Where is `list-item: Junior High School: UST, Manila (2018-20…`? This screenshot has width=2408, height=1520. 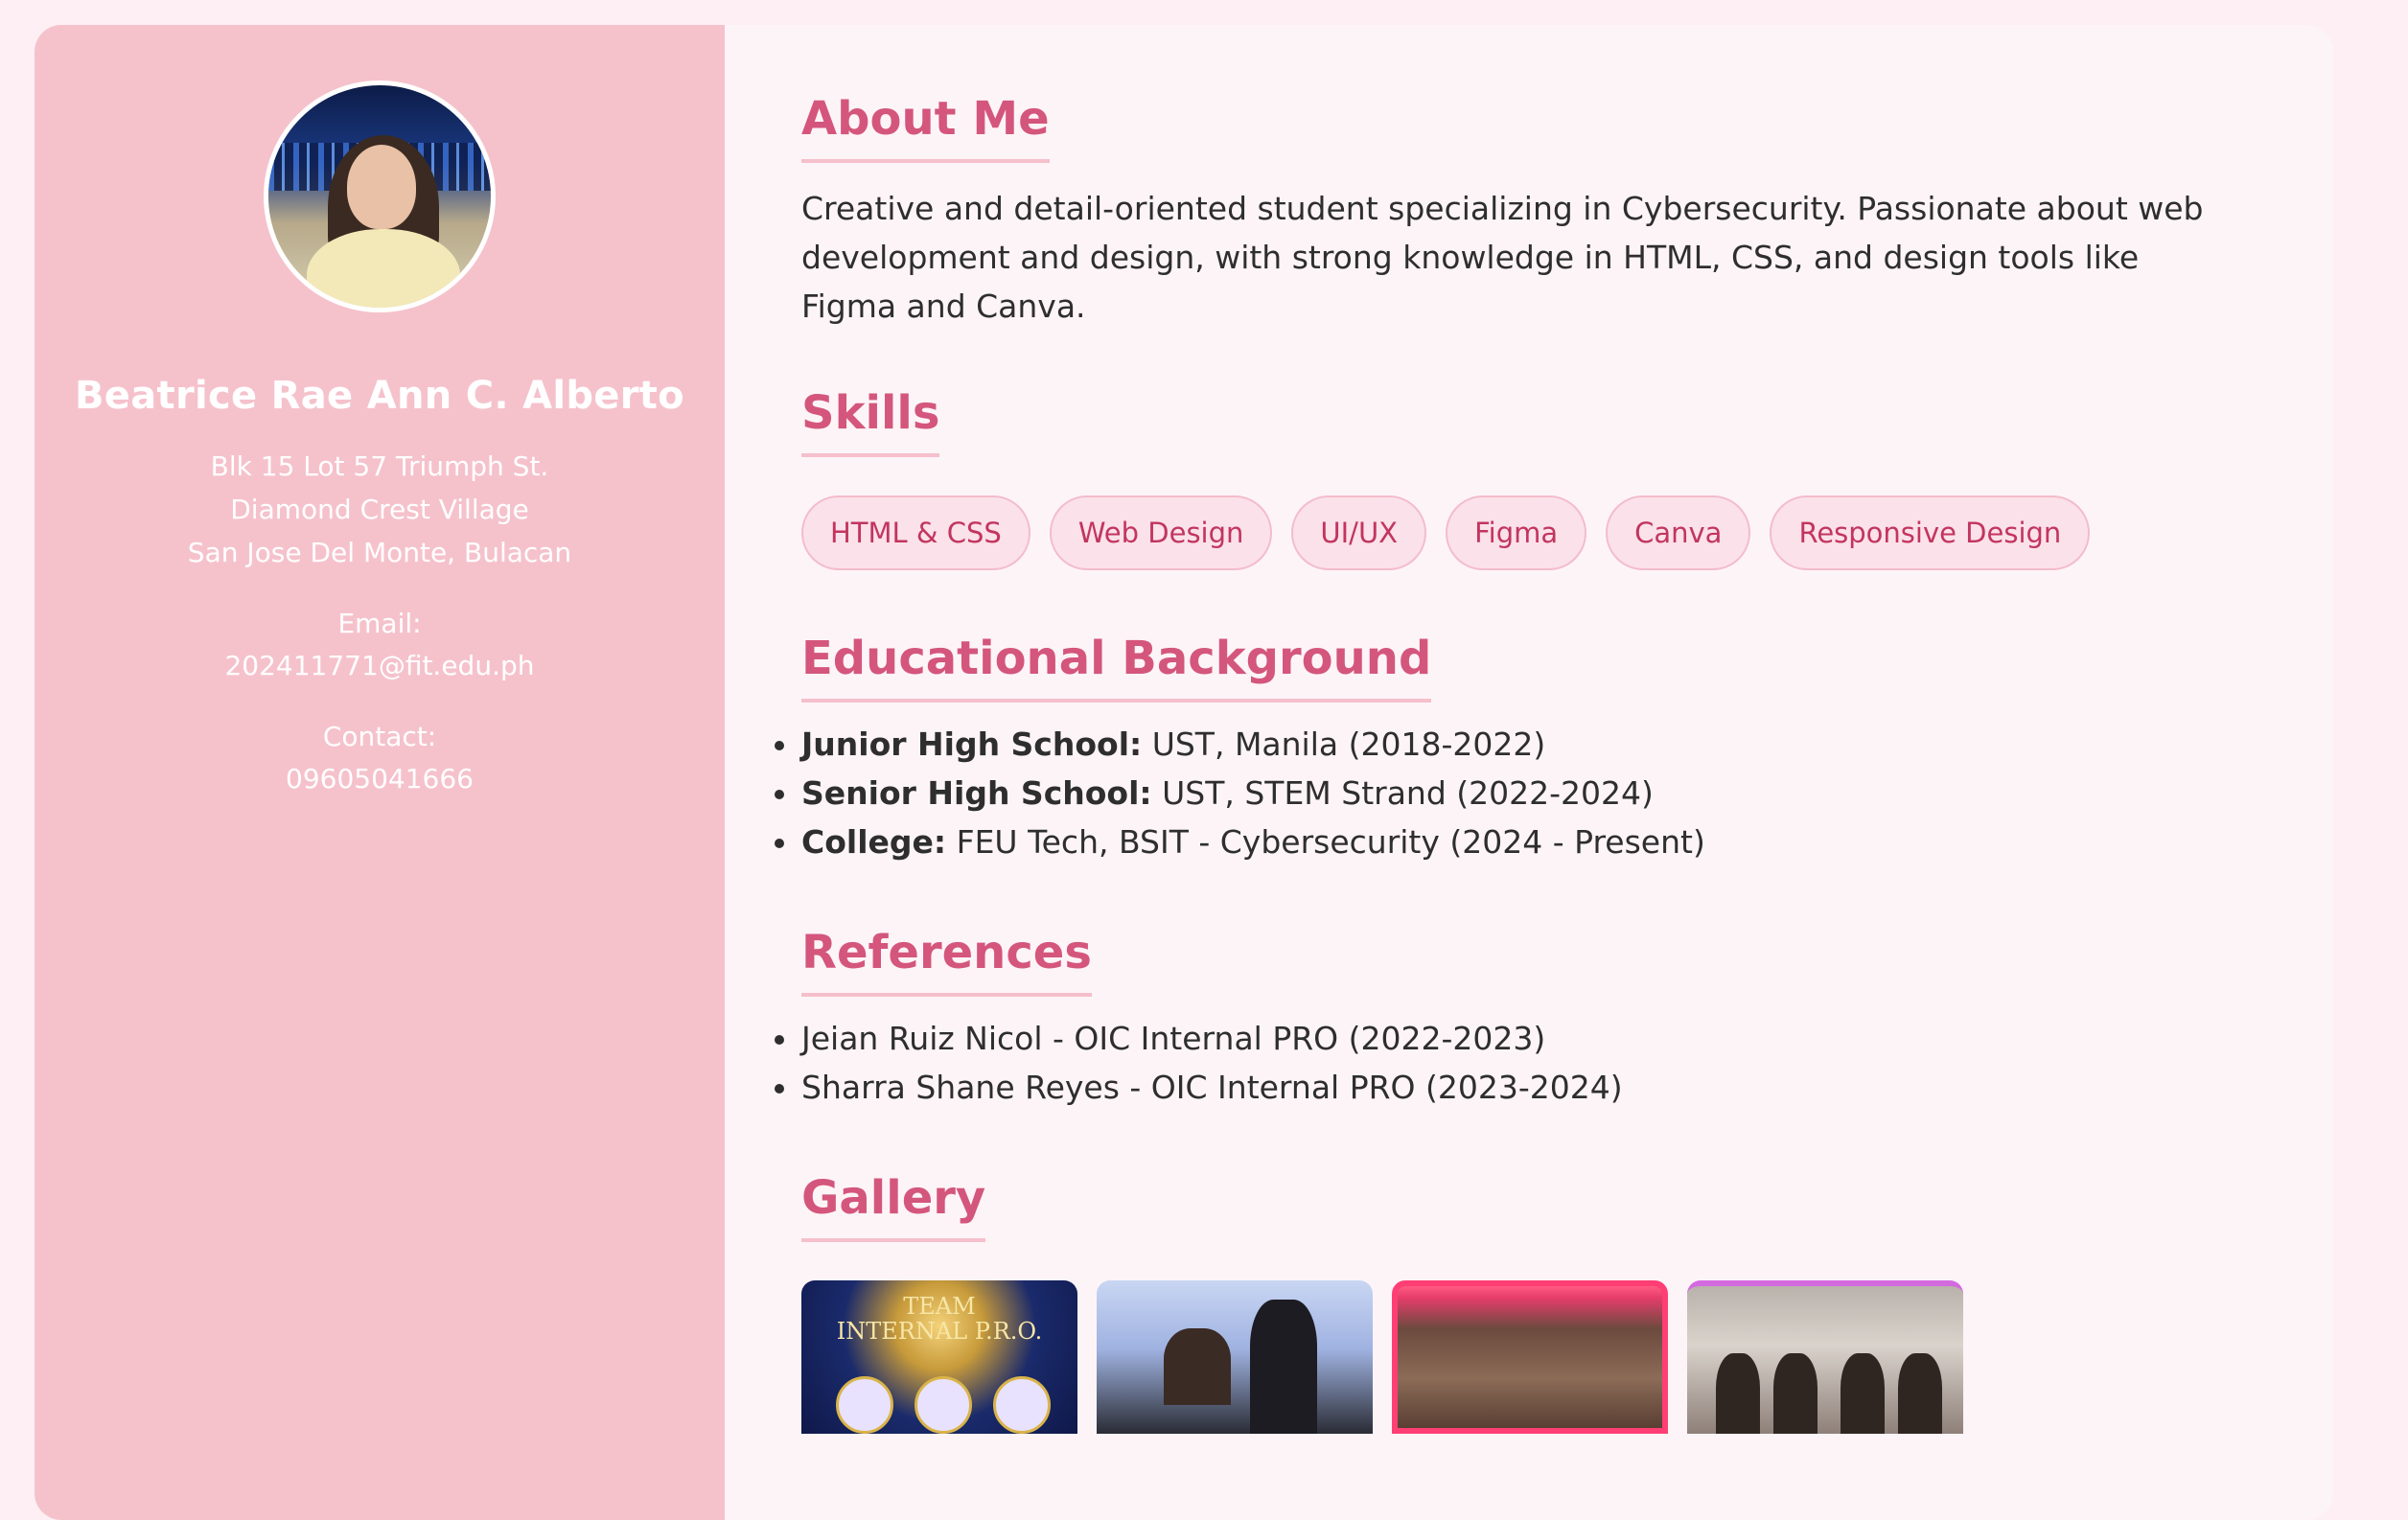
list-item: Junior High School: UST, Manila (2018-20… is located at coordinates (1554, 744).